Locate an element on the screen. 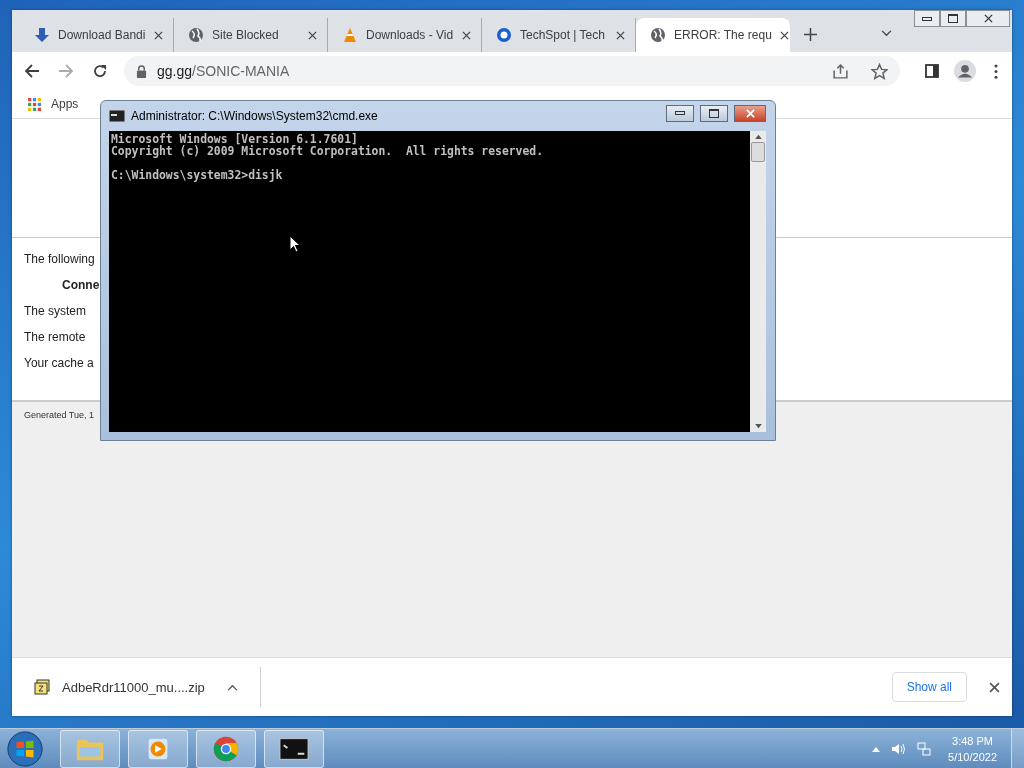 This screenshot has width=1024, height=768. chevron-down-icon is located at coordinates (886, 33).